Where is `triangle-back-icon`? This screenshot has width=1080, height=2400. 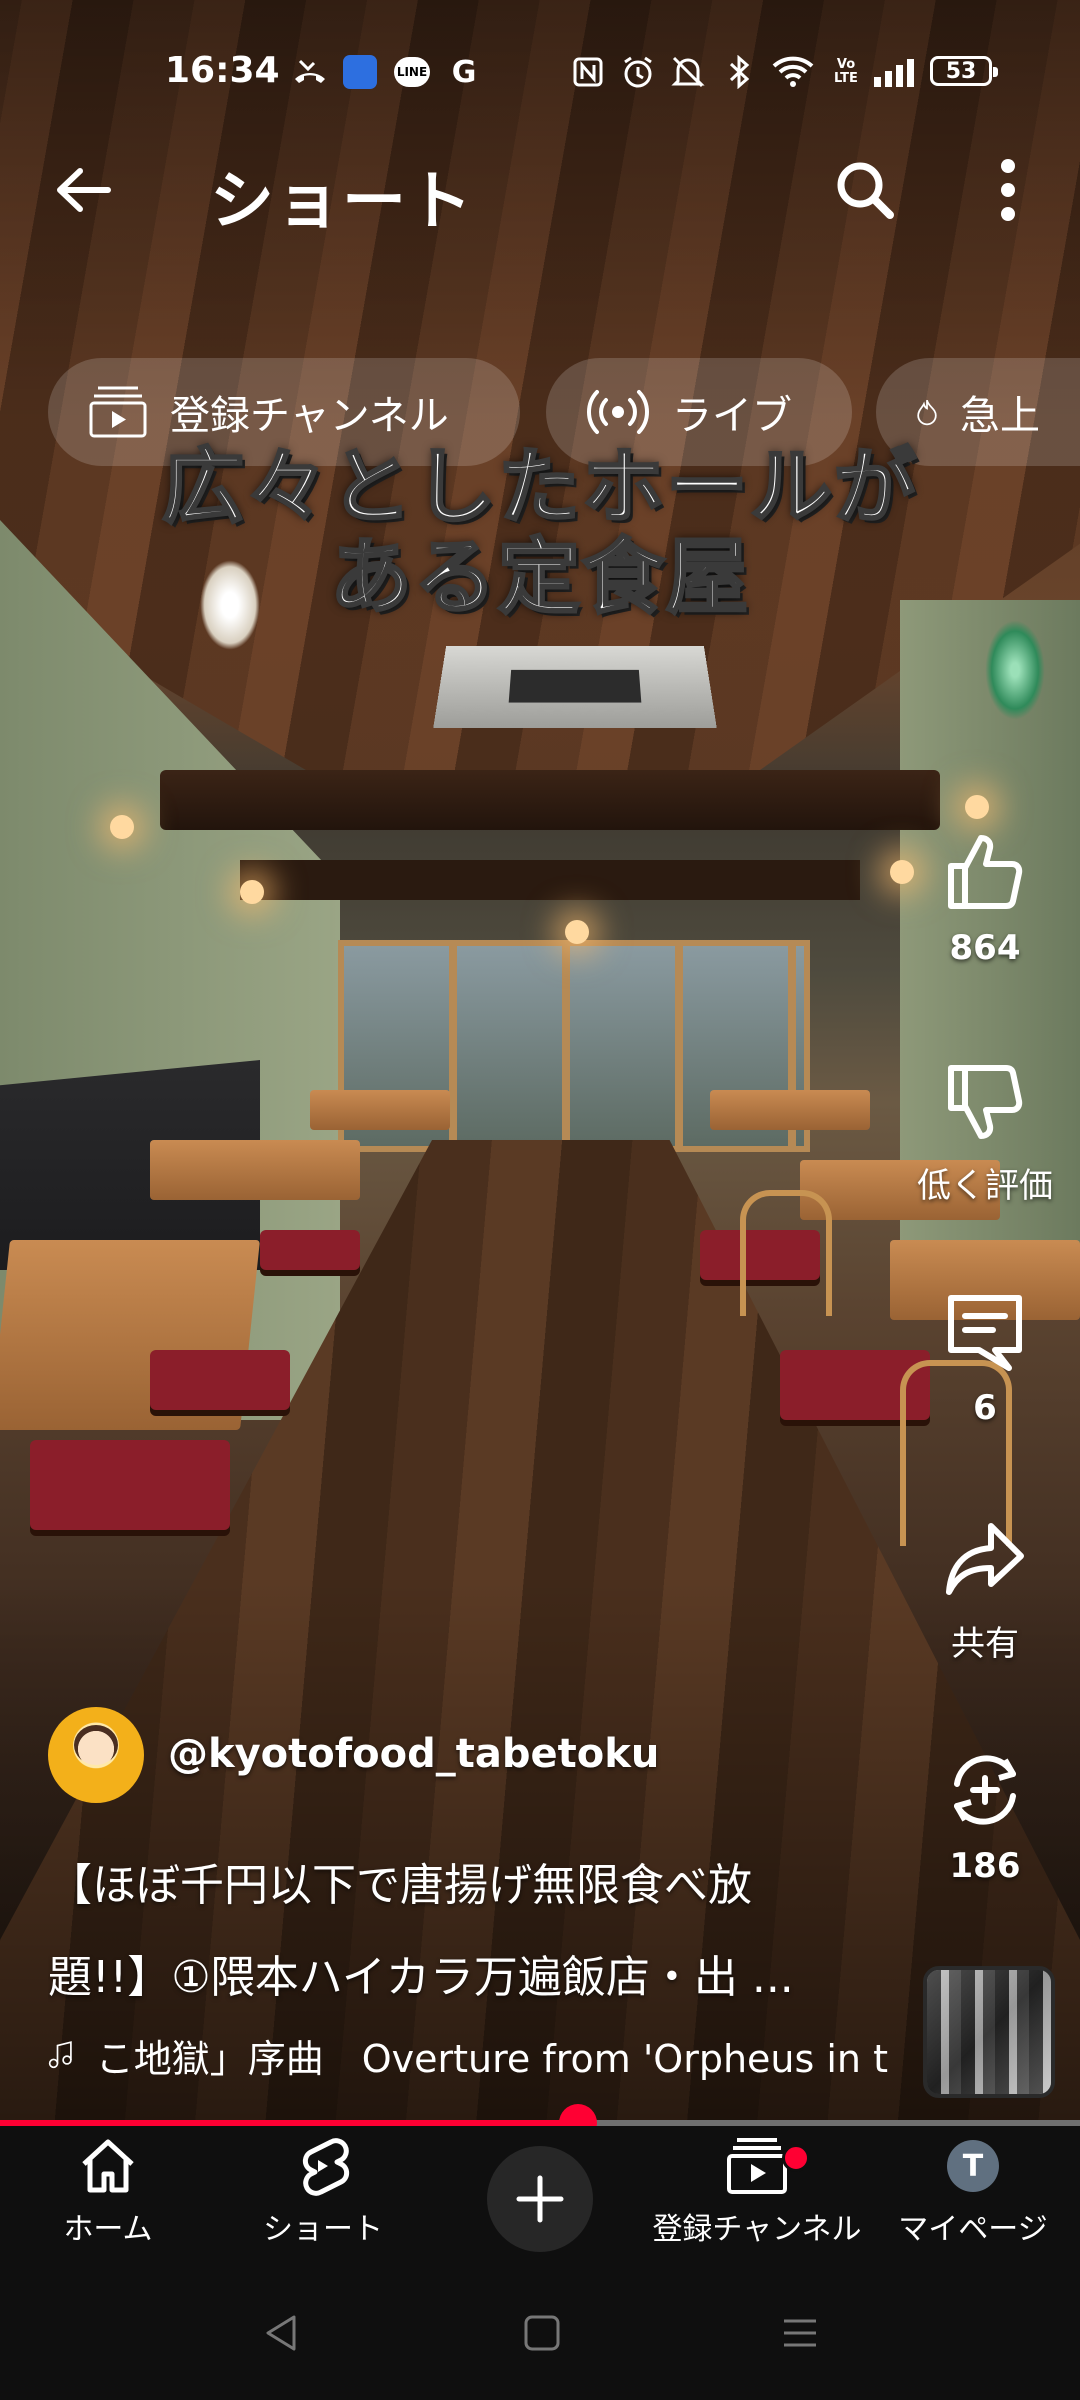 triangle-back-icon is located at coordinates (281, 2333).